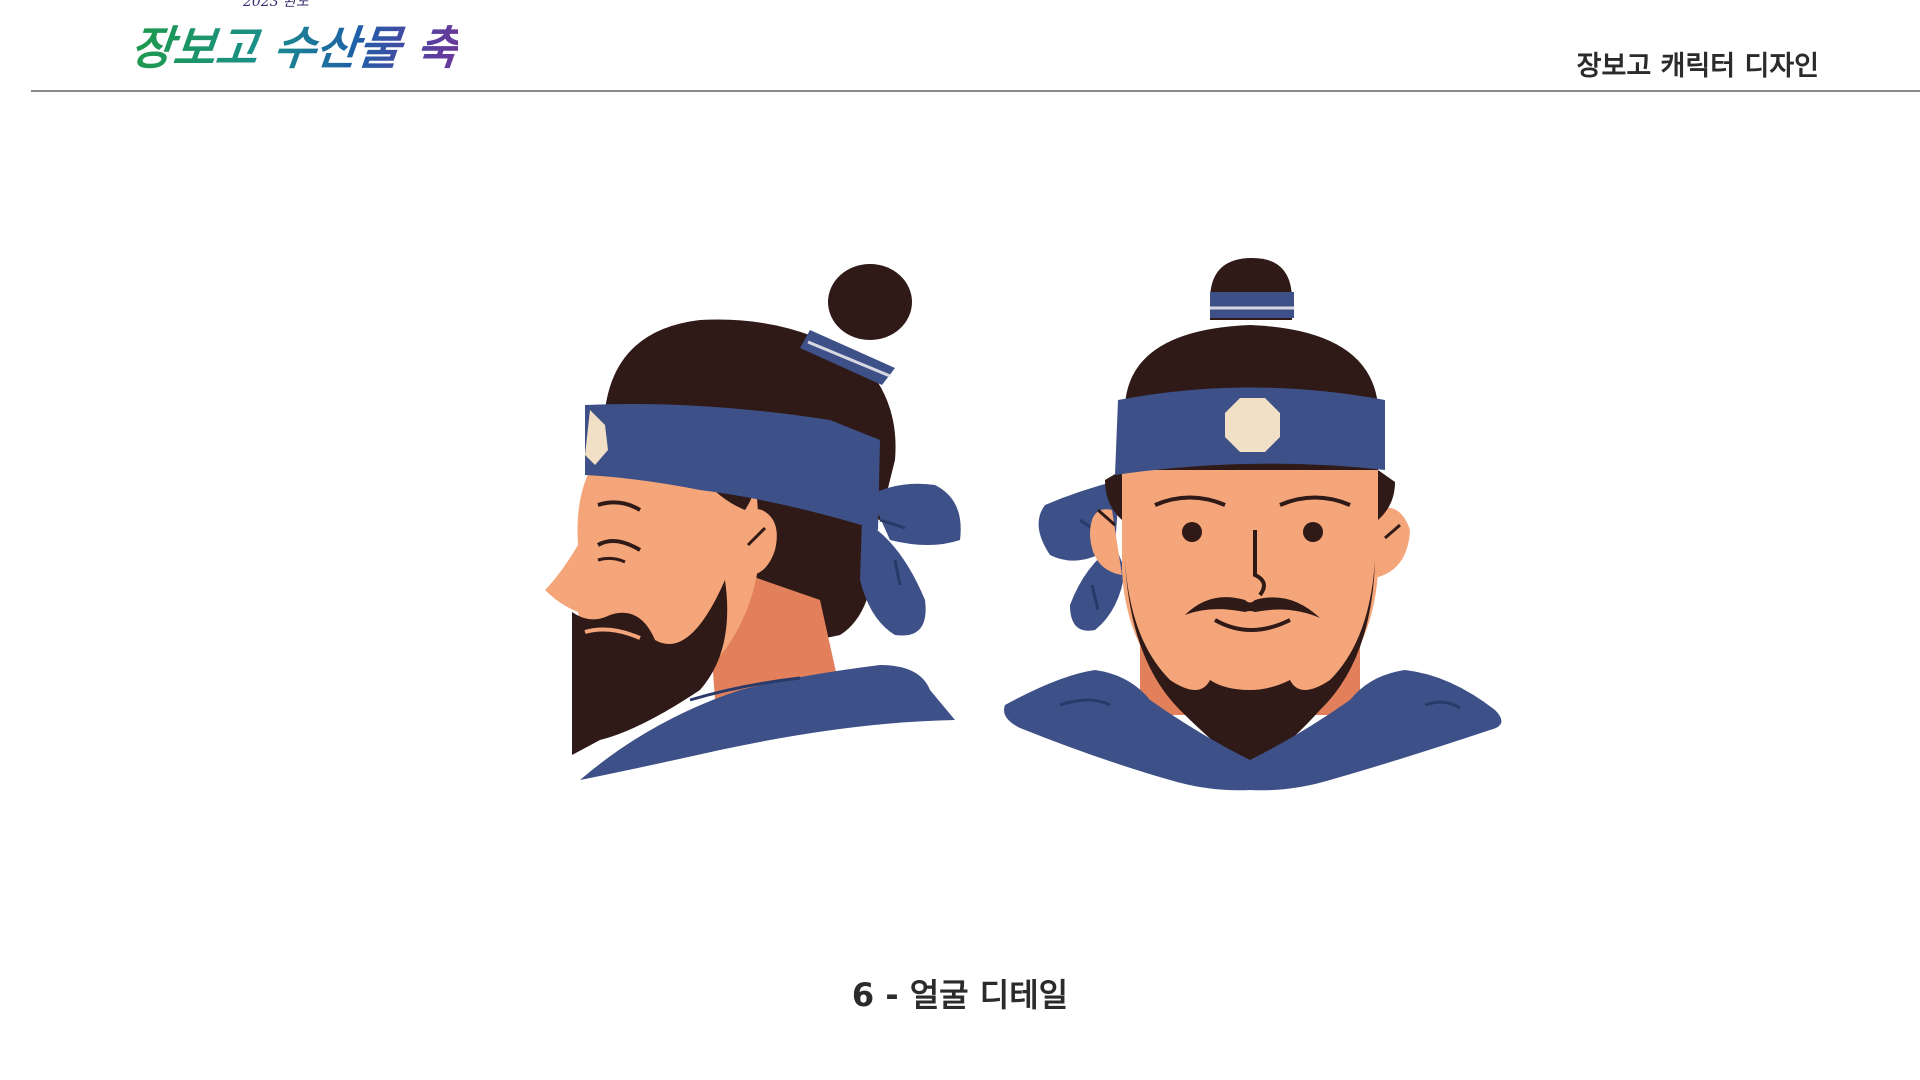  What do you see at coordinates (1252, 305) in the screenshot?
I see `front-topknot-band` at bounding box center [1252, 305].